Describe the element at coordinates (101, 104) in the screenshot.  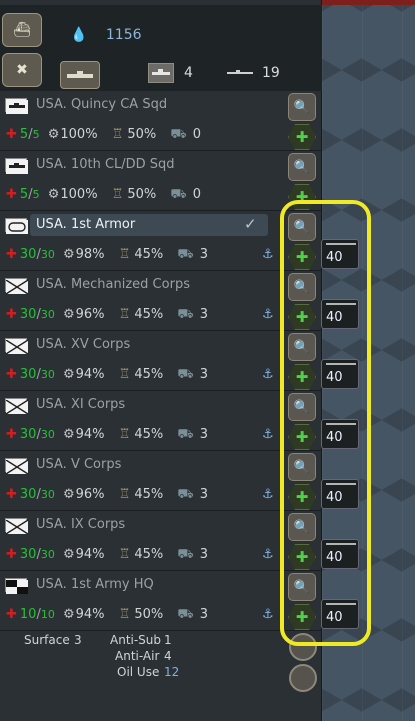
I see `unit-name: USA. Quincy CA Sqd` at that location.